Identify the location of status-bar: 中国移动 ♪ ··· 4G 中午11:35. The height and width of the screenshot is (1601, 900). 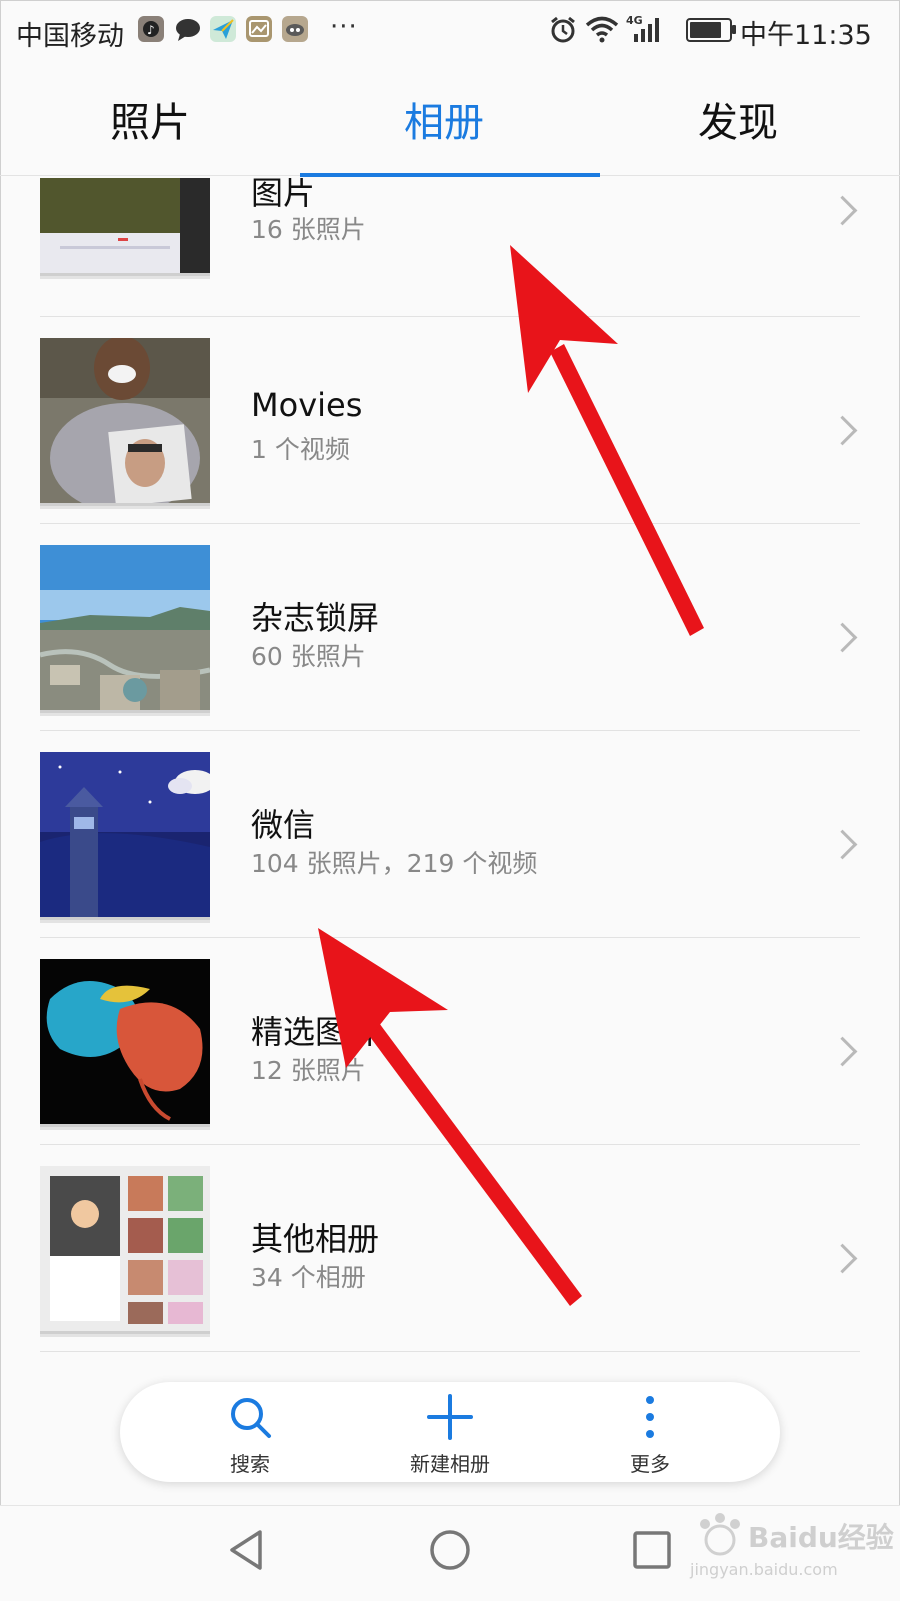
(450, 30).